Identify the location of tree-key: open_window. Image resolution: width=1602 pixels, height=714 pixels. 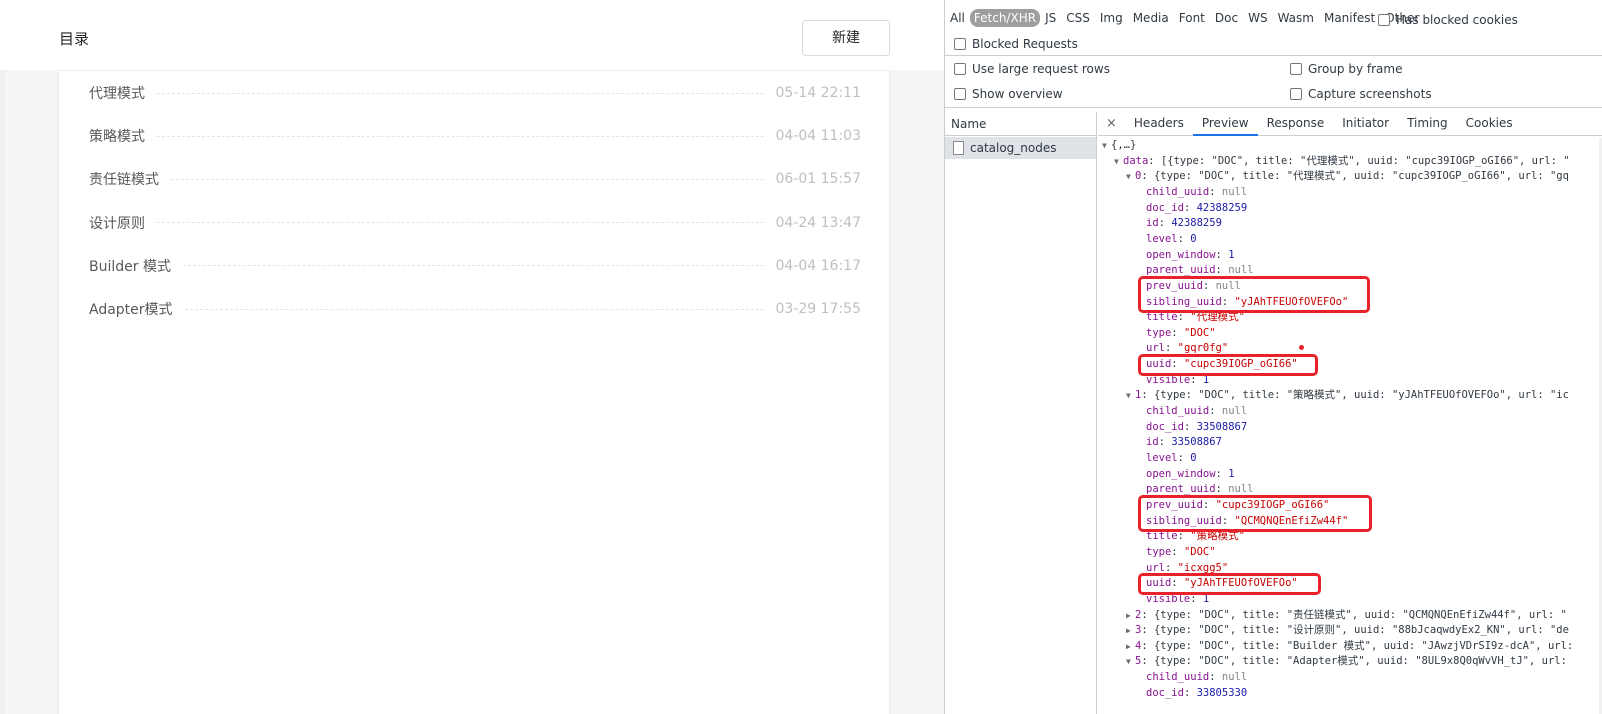
(1181, 473).